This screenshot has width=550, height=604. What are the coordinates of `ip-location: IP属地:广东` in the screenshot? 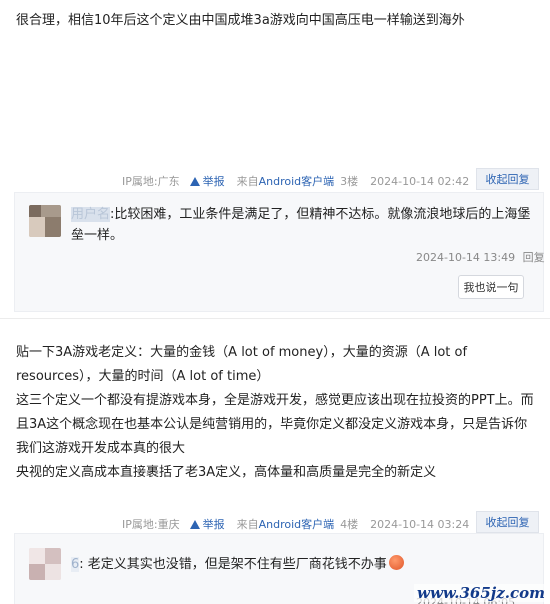 It's located at (151, 181).